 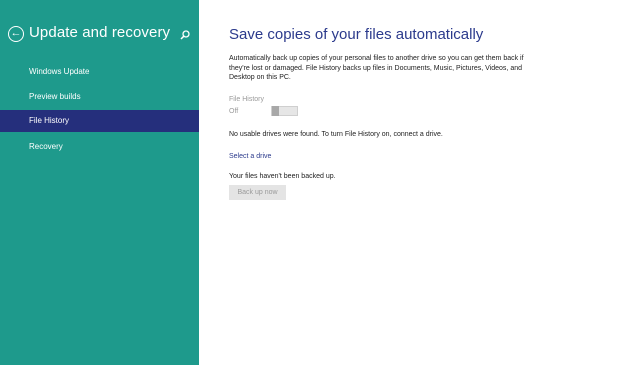 What do you see at coordinates (250, 156) in the screenshot?
I see `select-drive-link: Select a drive` at bounding box center [250, 156].